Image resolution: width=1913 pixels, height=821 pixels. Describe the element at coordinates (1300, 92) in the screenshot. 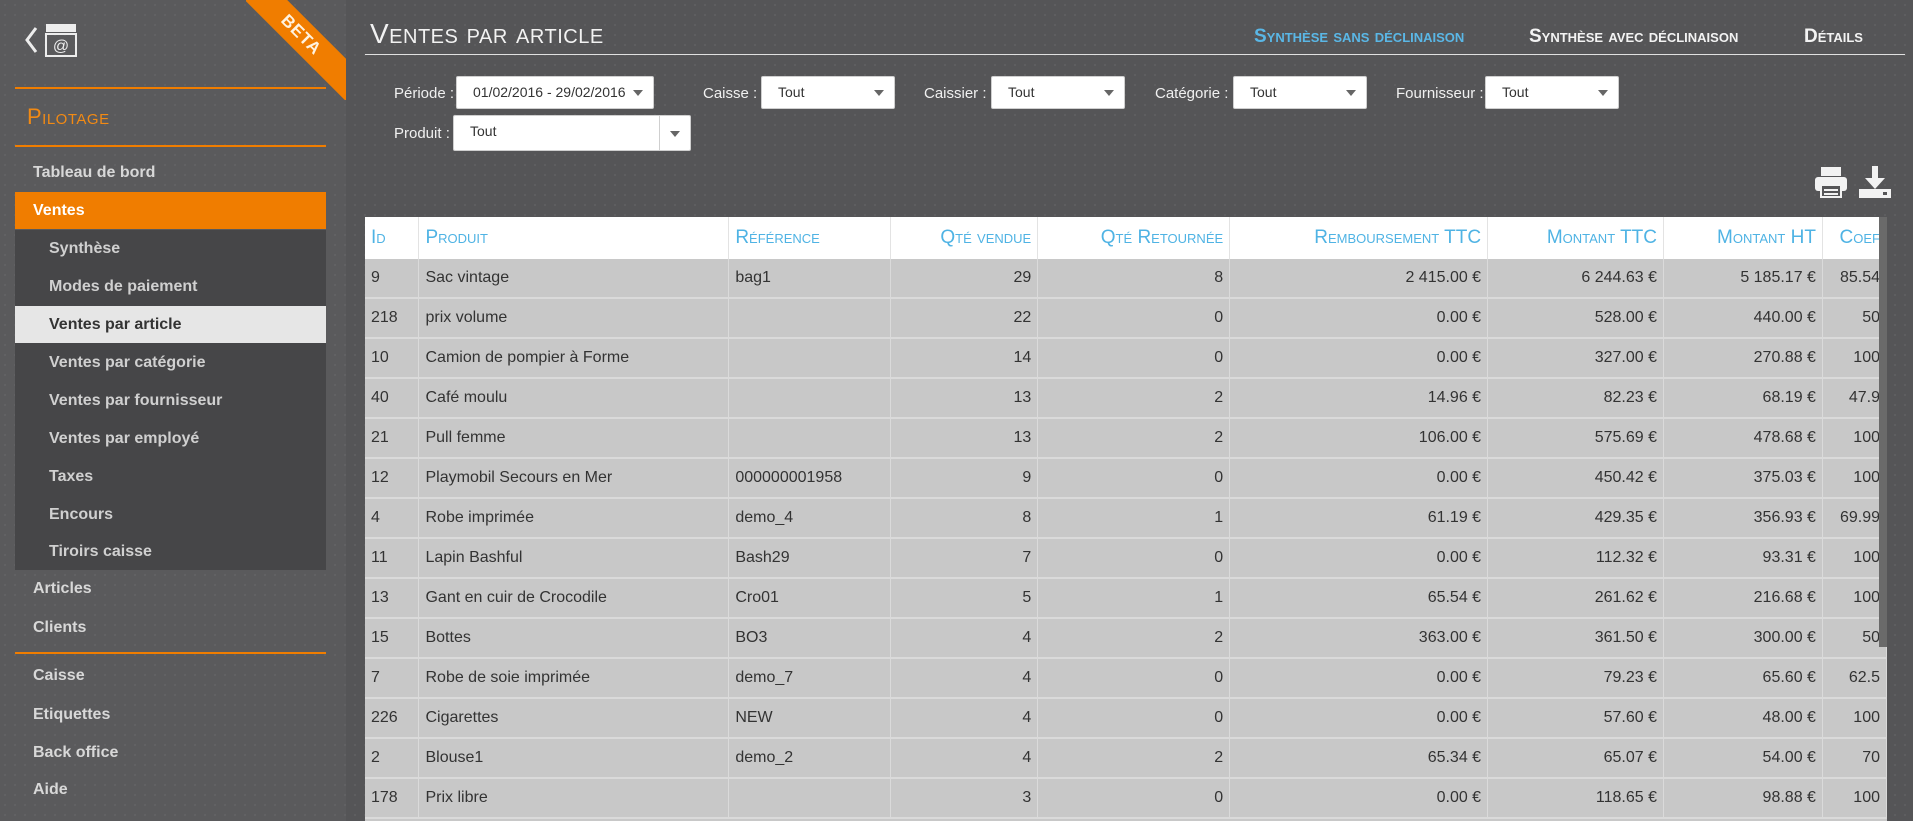

I see `categorie-select: Tout` at that location.